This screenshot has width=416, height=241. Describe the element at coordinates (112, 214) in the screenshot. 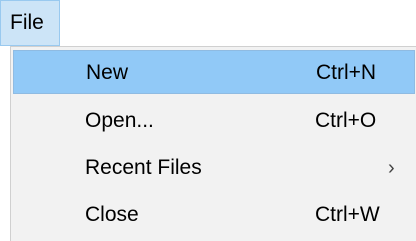

I see `menu-item-label: Close` at that location.